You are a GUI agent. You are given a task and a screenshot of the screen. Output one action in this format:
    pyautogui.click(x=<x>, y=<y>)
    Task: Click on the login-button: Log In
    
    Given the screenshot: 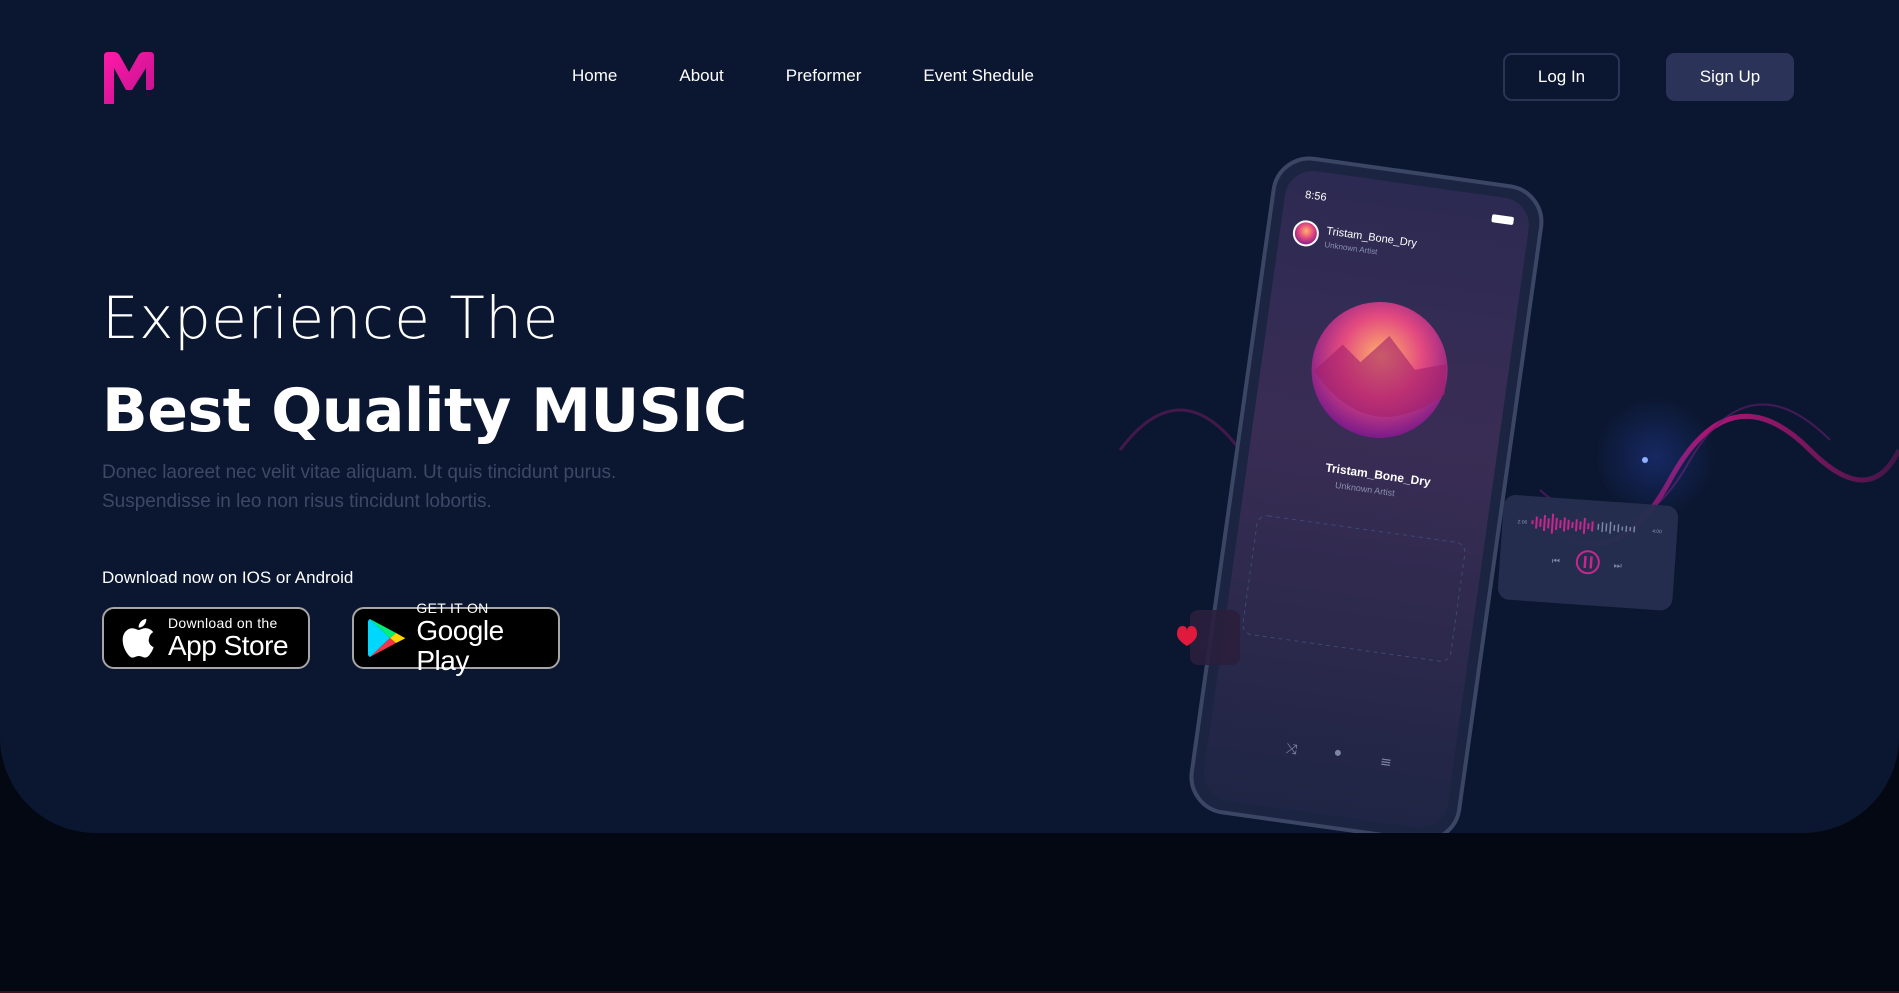 What is the action you would take?
    pyautogui.click(x=1561, y=77)
    